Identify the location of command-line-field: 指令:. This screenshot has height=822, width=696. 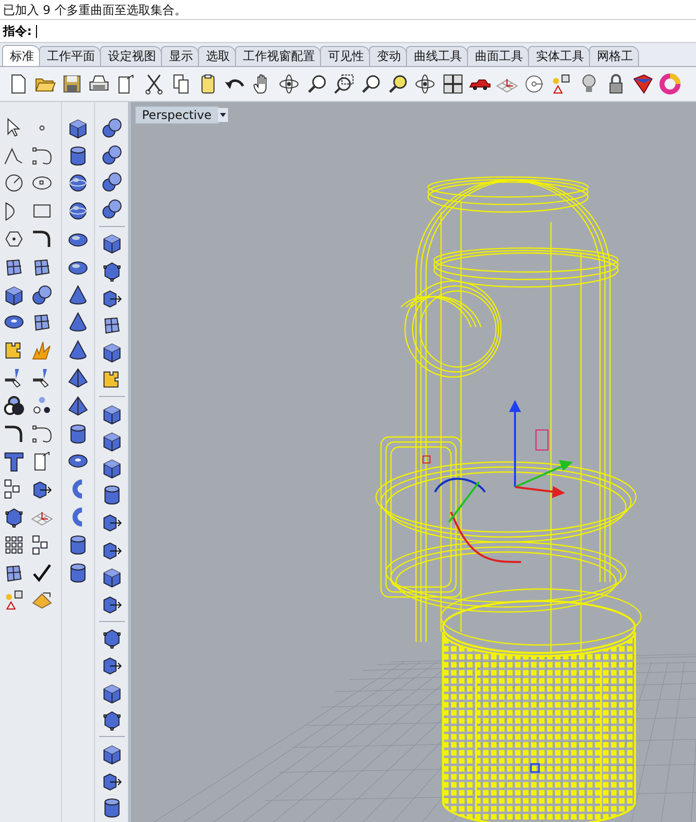
(348, 31).